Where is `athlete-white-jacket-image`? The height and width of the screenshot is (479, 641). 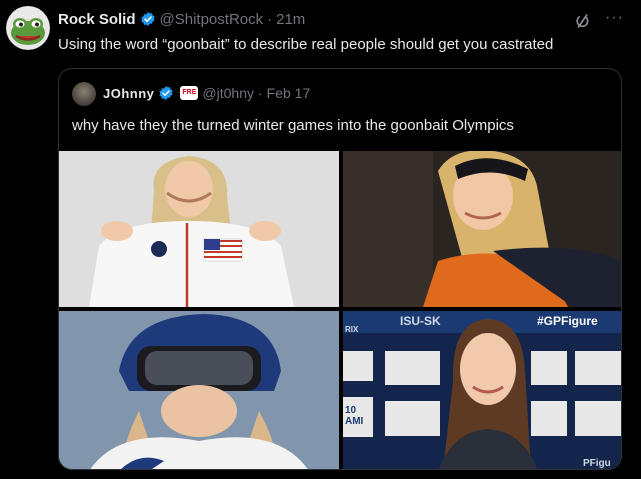 athlete-white-jacket-image is located at coordinates (199, 229).